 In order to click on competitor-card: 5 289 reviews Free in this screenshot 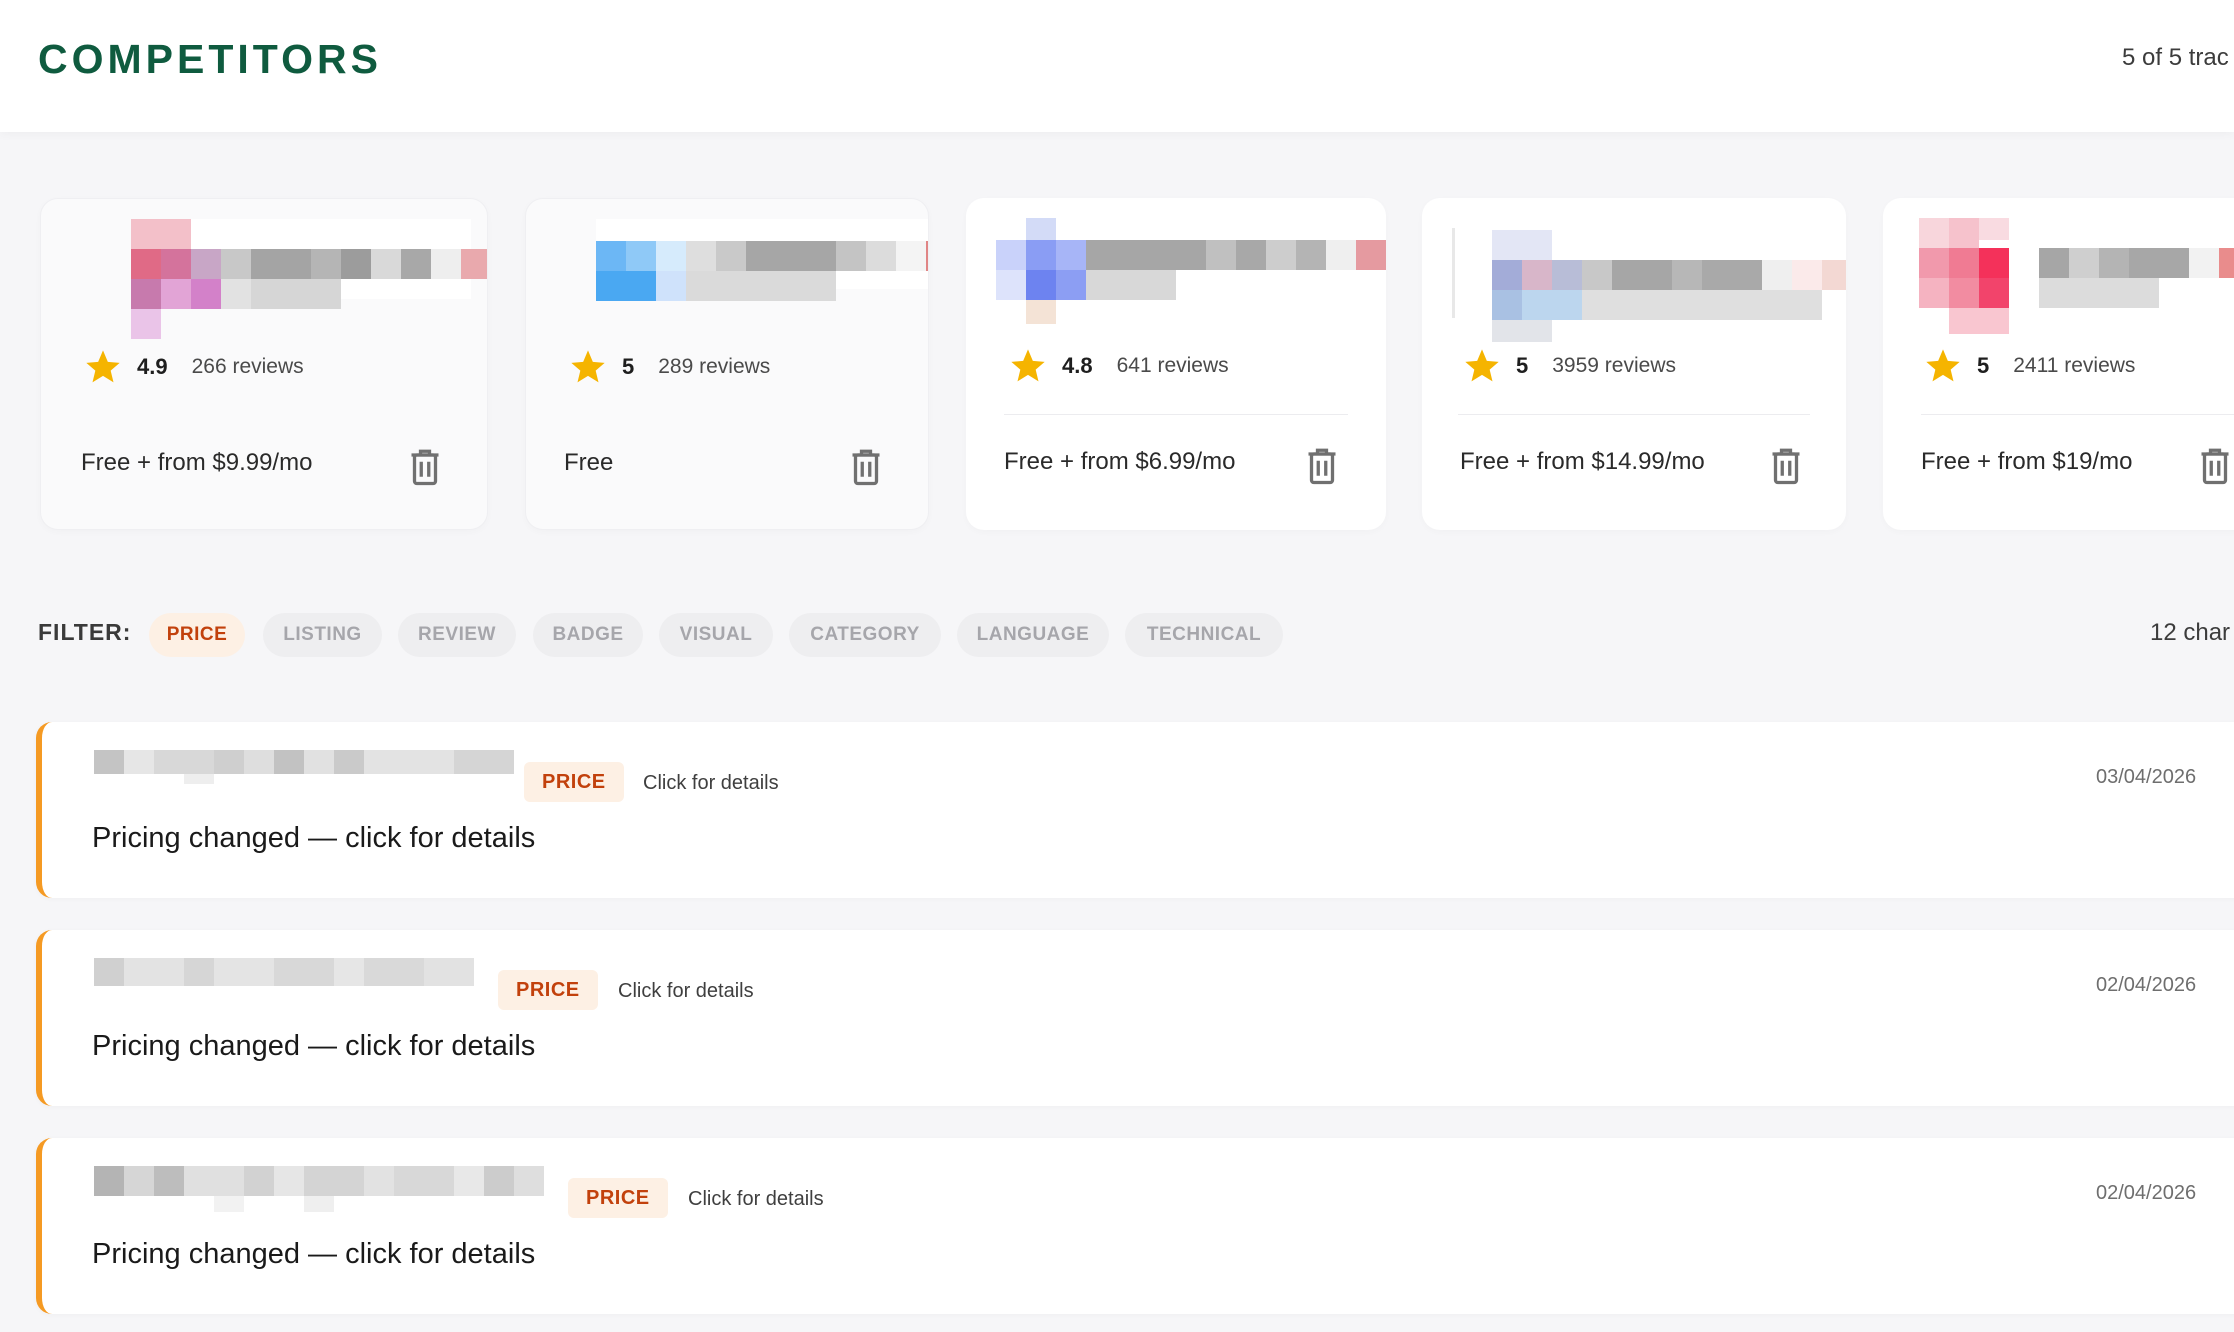, I will do `click(727, 364)`.